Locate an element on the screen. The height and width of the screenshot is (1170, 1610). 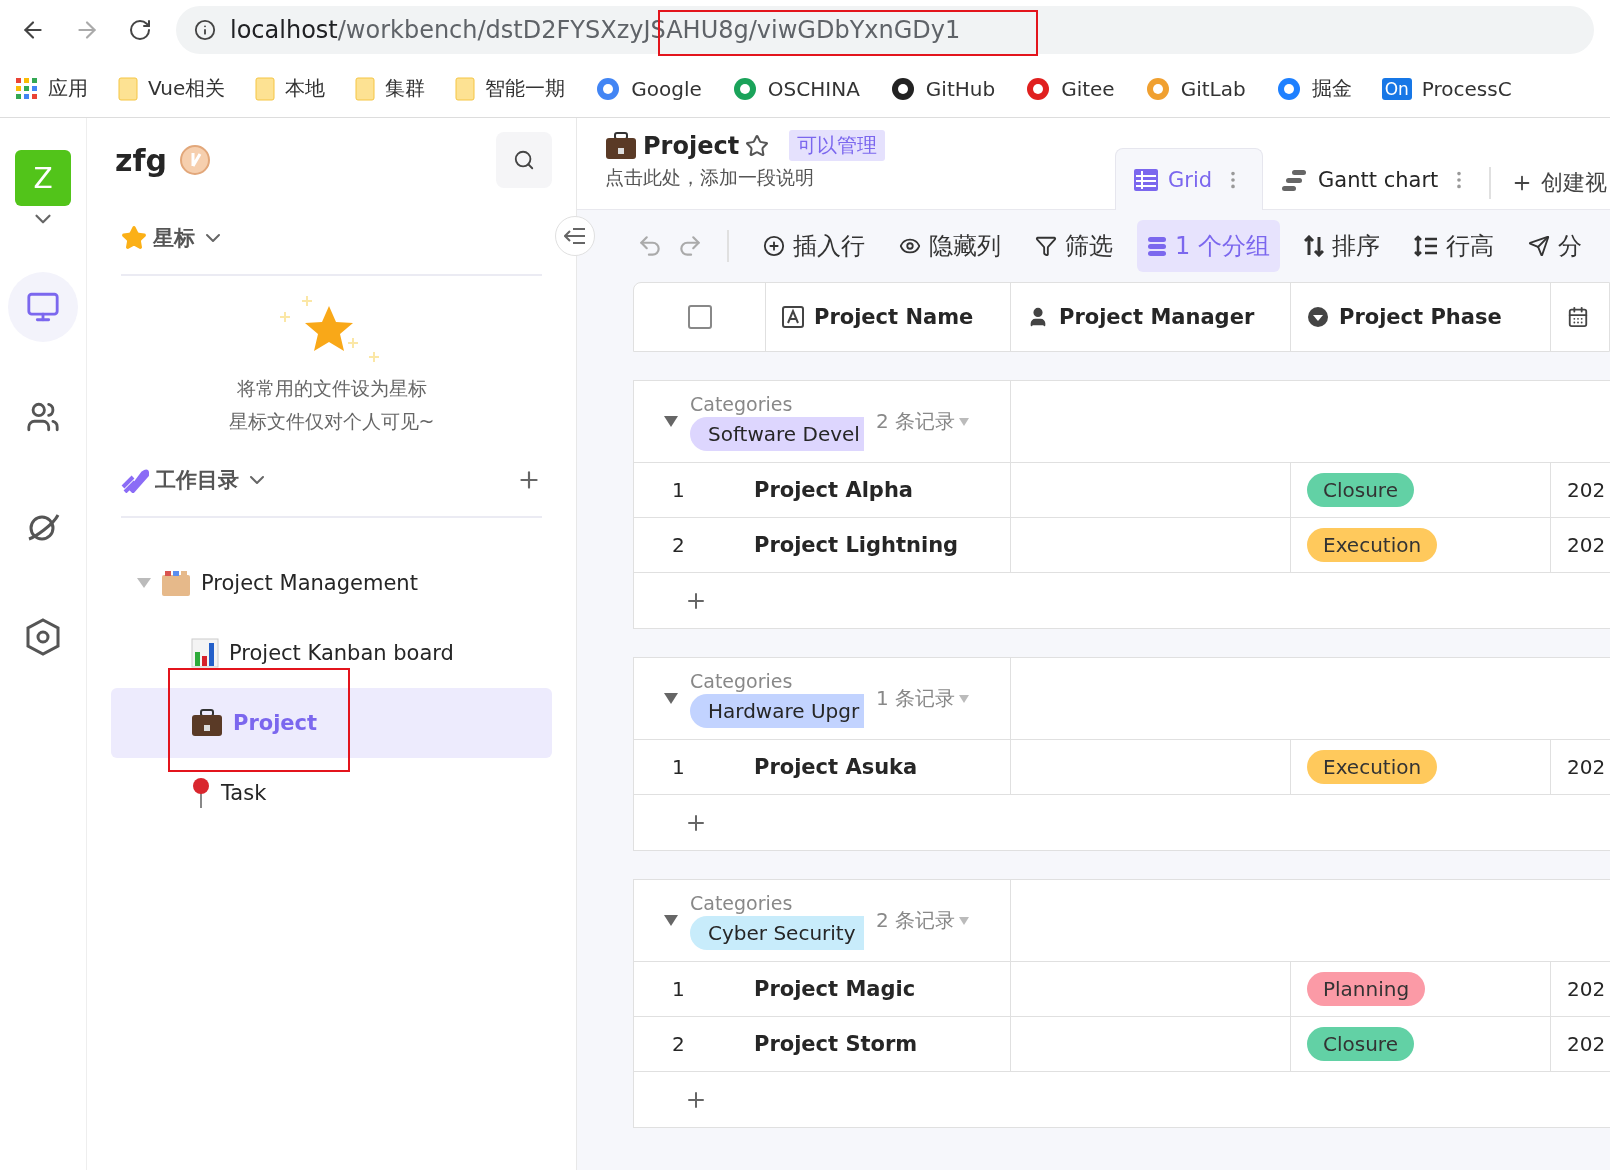
permission-tag: 可以管理 is located at coordinates (837, 145).